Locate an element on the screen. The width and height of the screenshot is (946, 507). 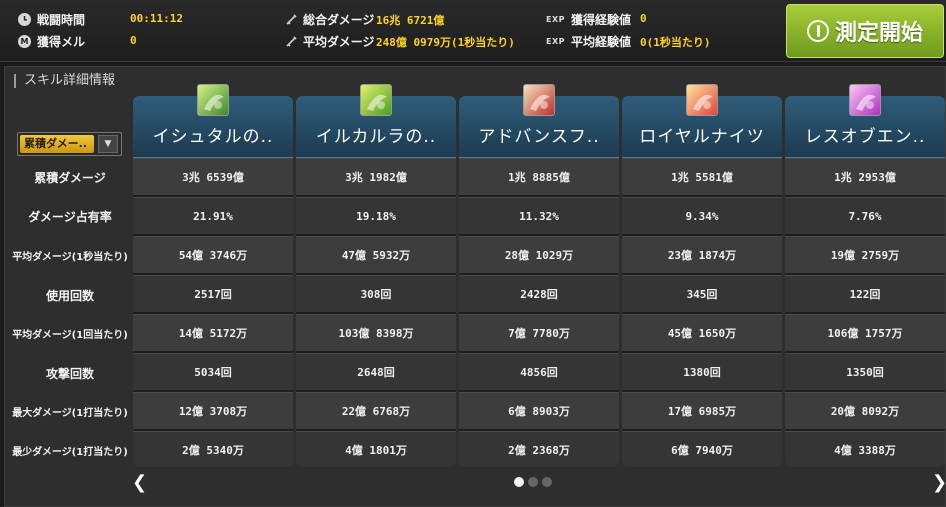
skill-stat-cell: 103億 8398万 is located at coordinates (376, 332).